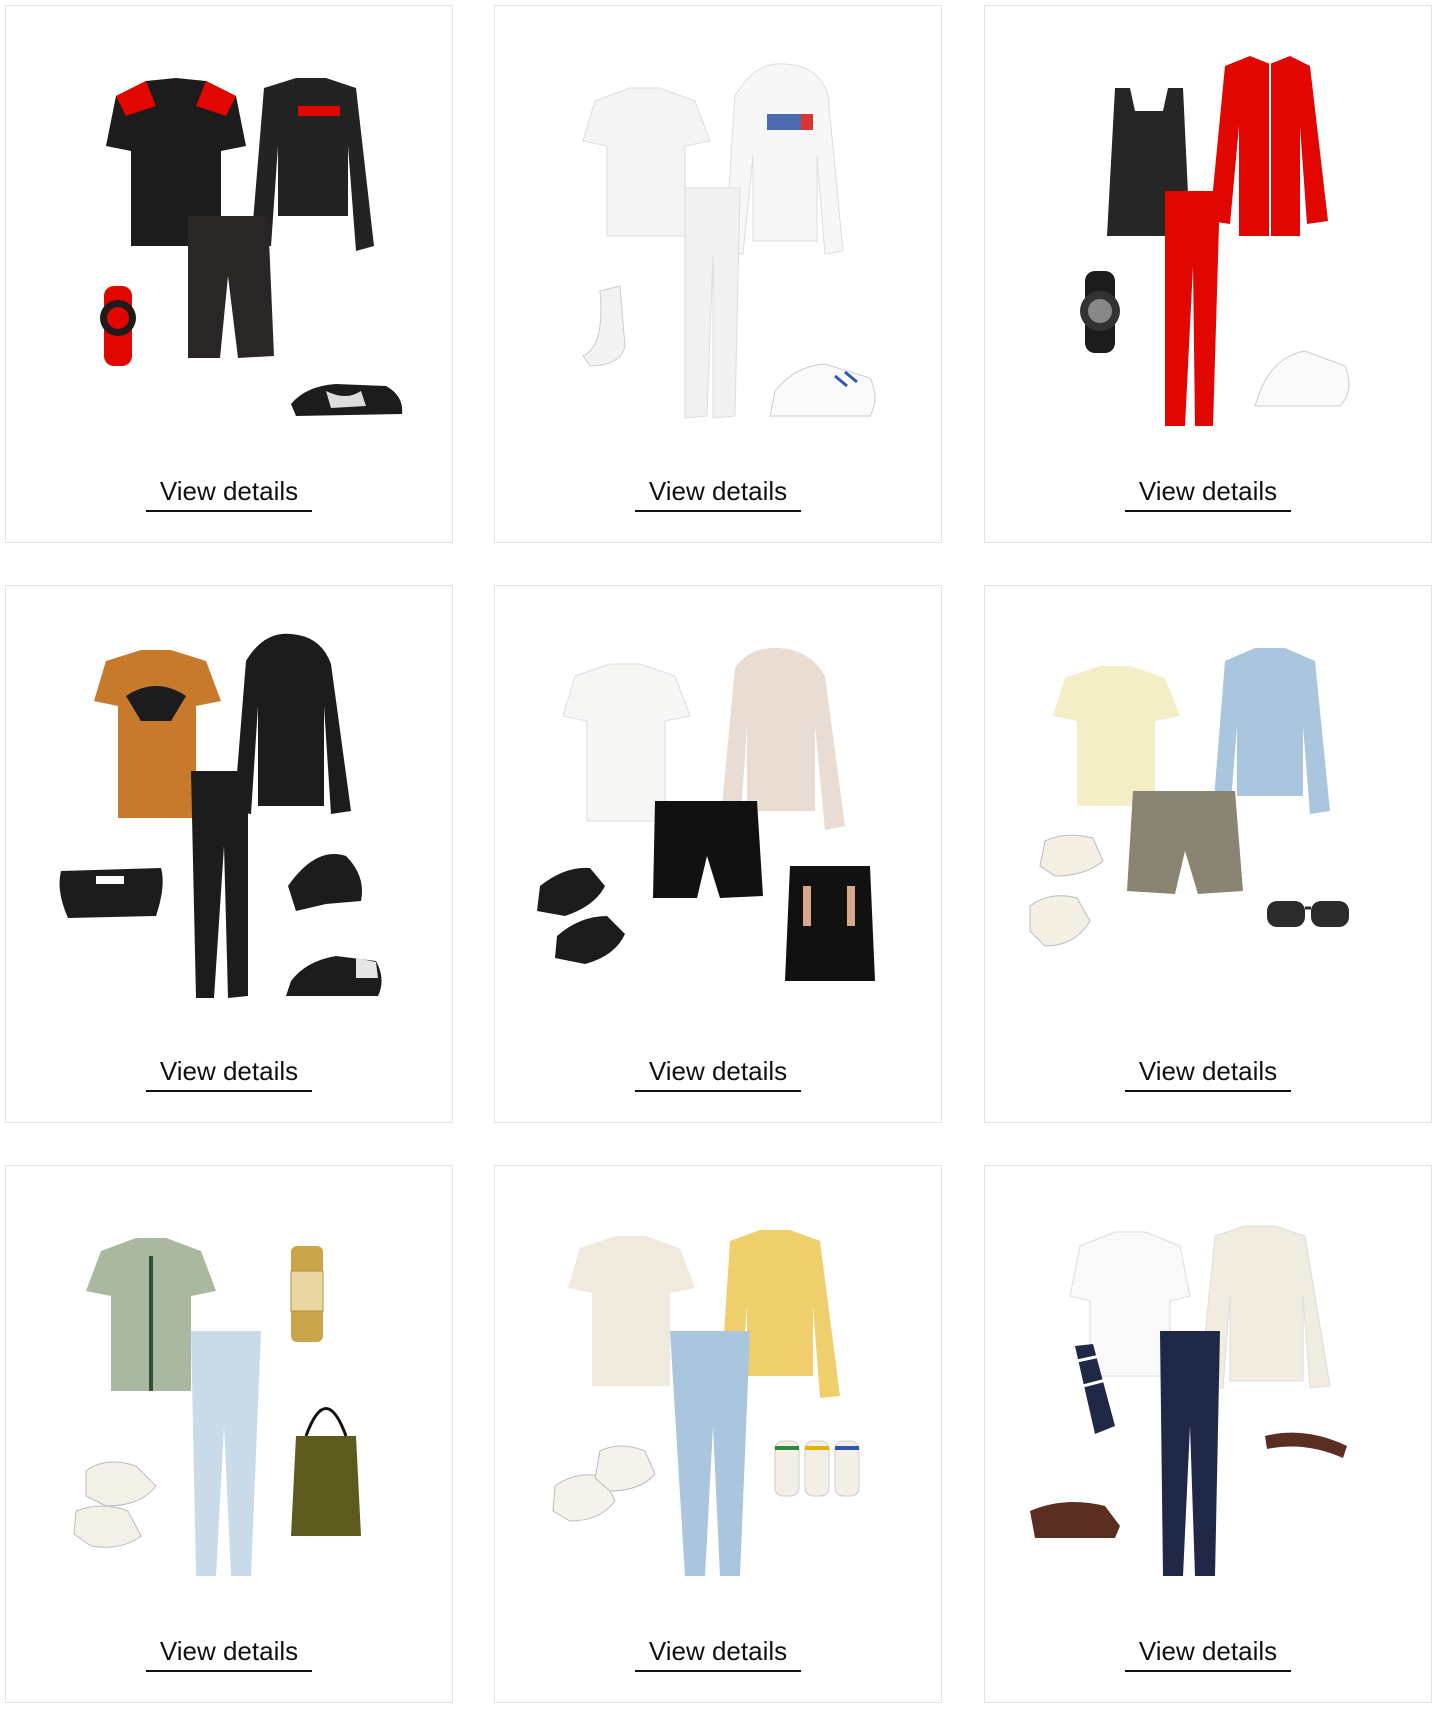 The width and height of the screenshot is (1438, 1710). Describe the element at coordinates (1075, 1520) in the screenshot. I see `dress-shoes` at that location.